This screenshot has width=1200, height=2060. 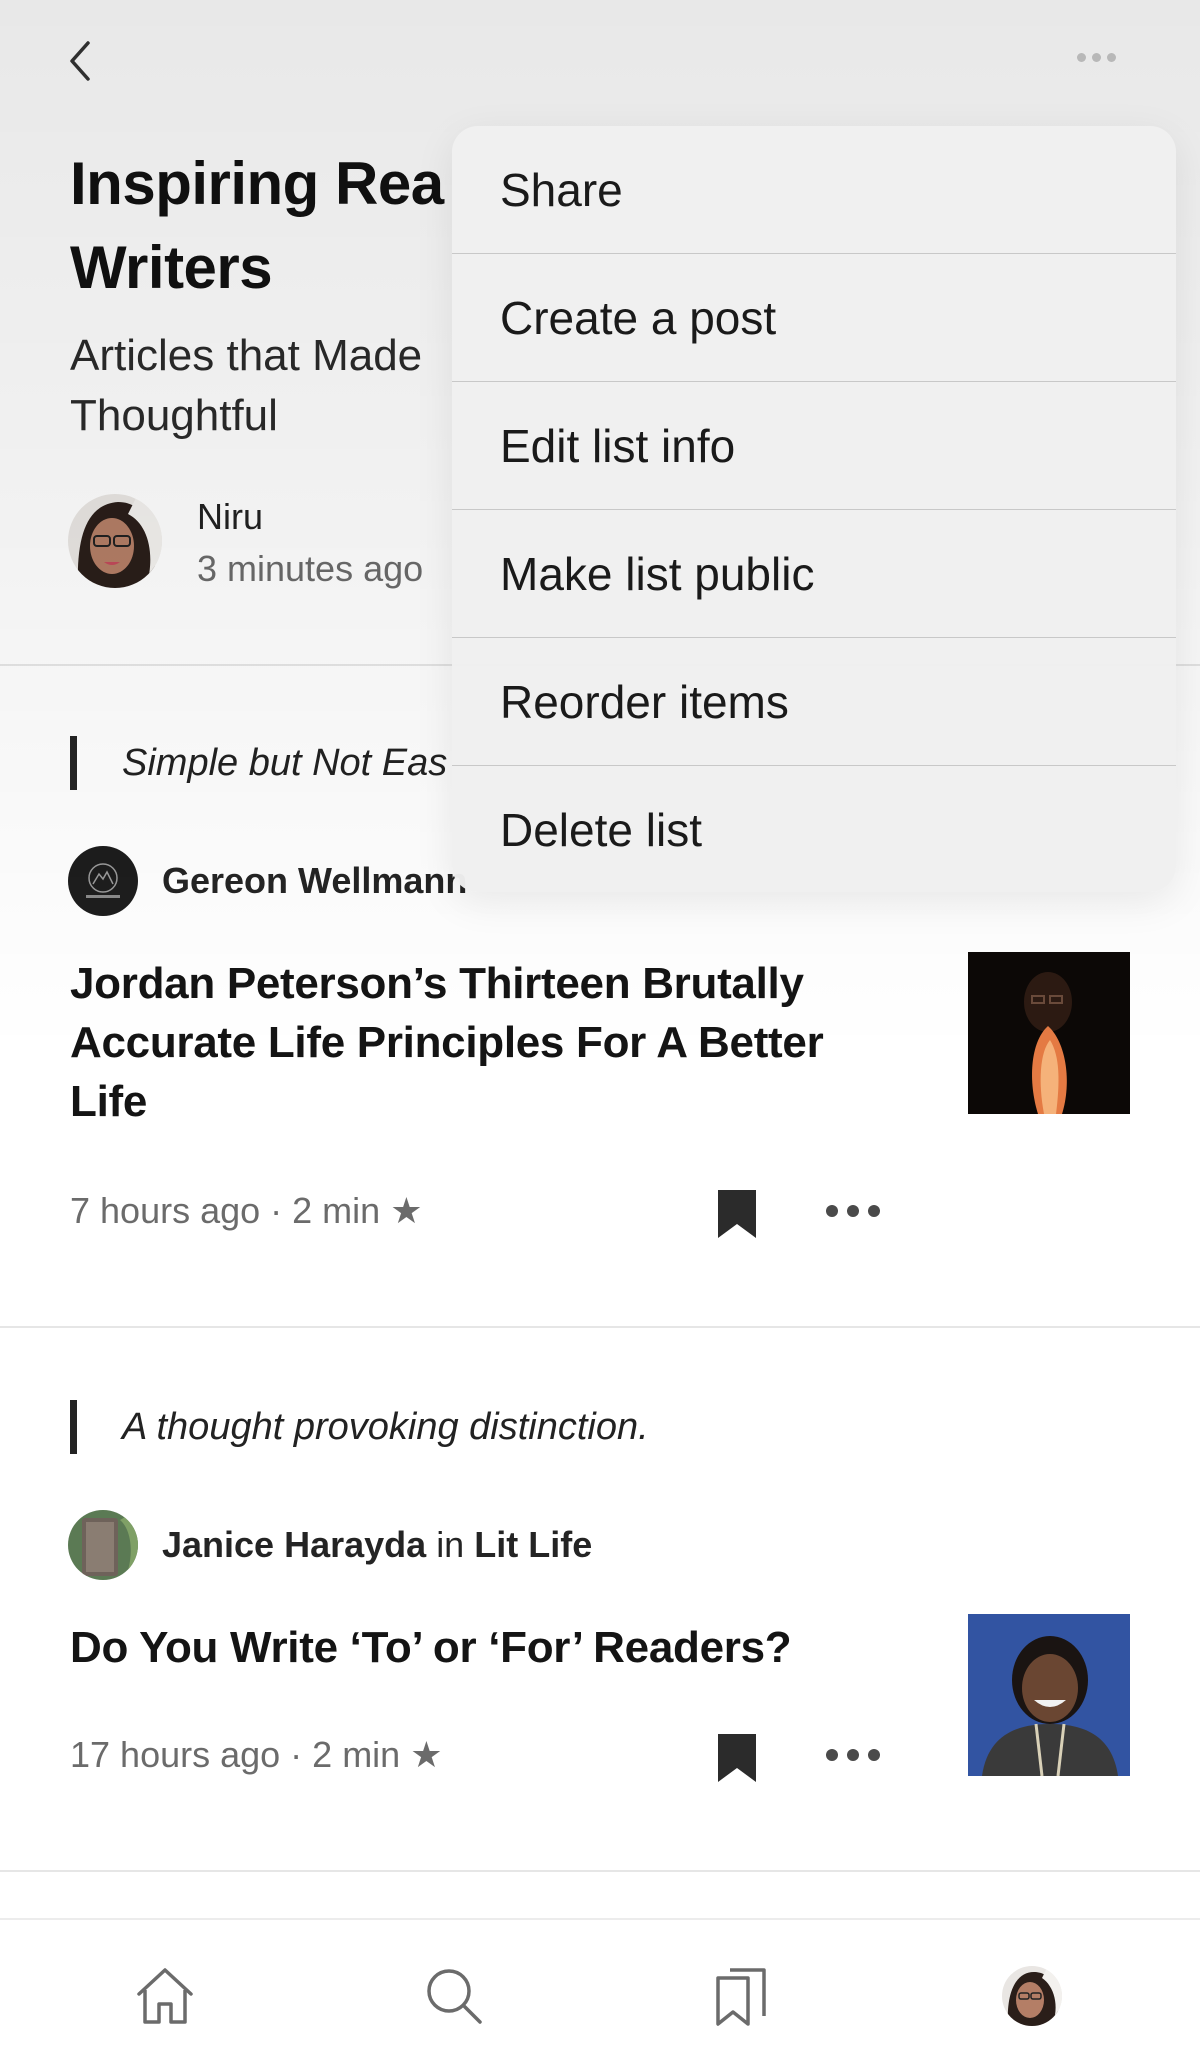 I want to click on chevron-left-icon, so click(x=80, y=61).